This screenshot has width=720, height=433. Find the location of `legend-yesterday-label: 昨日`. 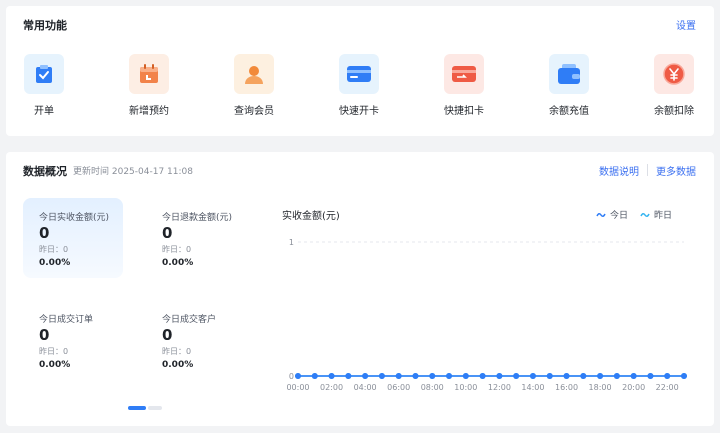

legend-yesterday-label: 昨日 is located at coordinates (663, 214).